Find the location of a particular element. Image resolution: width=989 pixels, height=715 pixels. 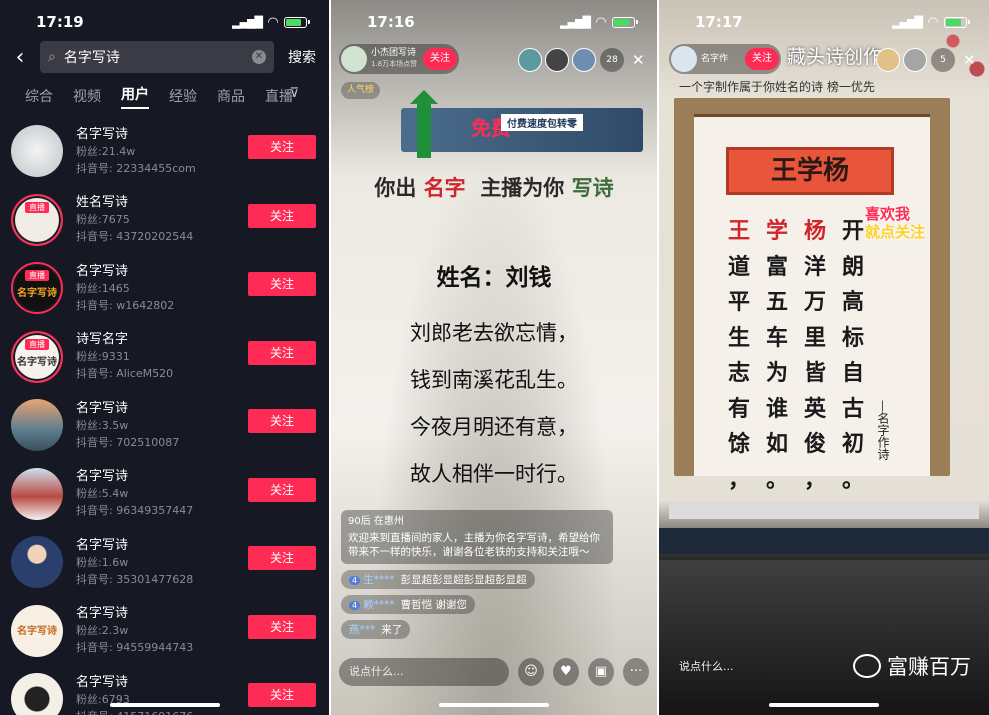

home-indicator is located at coordinates (494, 705).